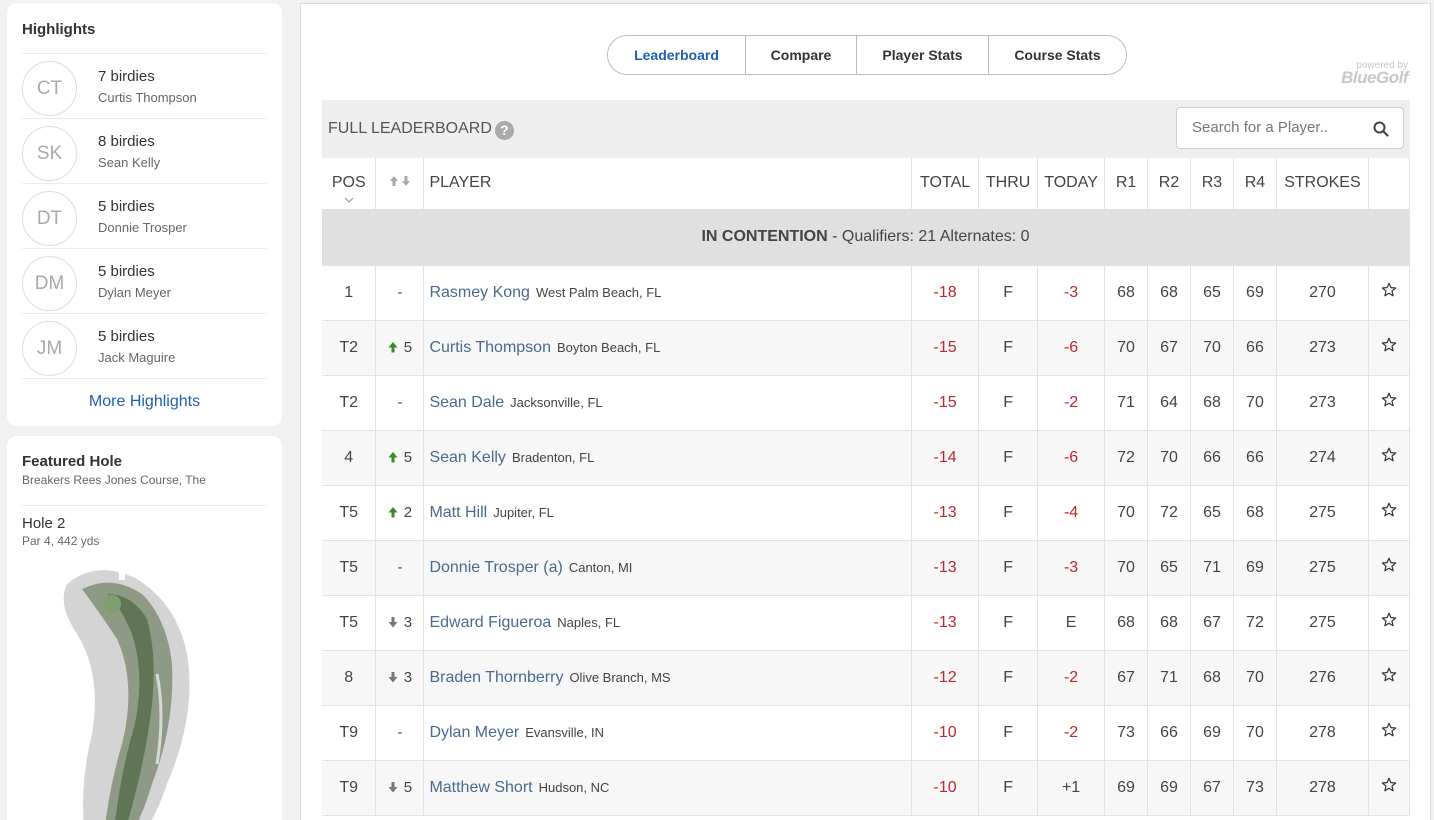 Image resolution: width=1434 pixels, height=820 pixels. What do you see at coordinates (144, 86) in the screenshot?
I see `highlight-item: CT 7 birdies Curtis Thompson` at bounding box center [144, 86].